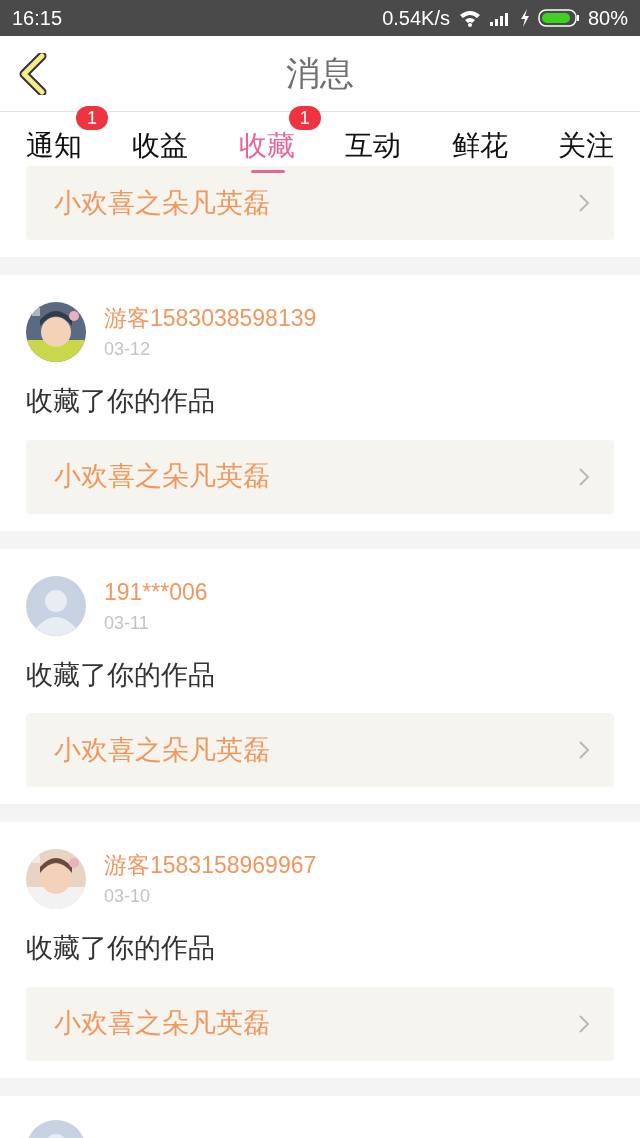 The image size is (640, 1138). I want to click on message-date: 03-12, so click(128, 349).